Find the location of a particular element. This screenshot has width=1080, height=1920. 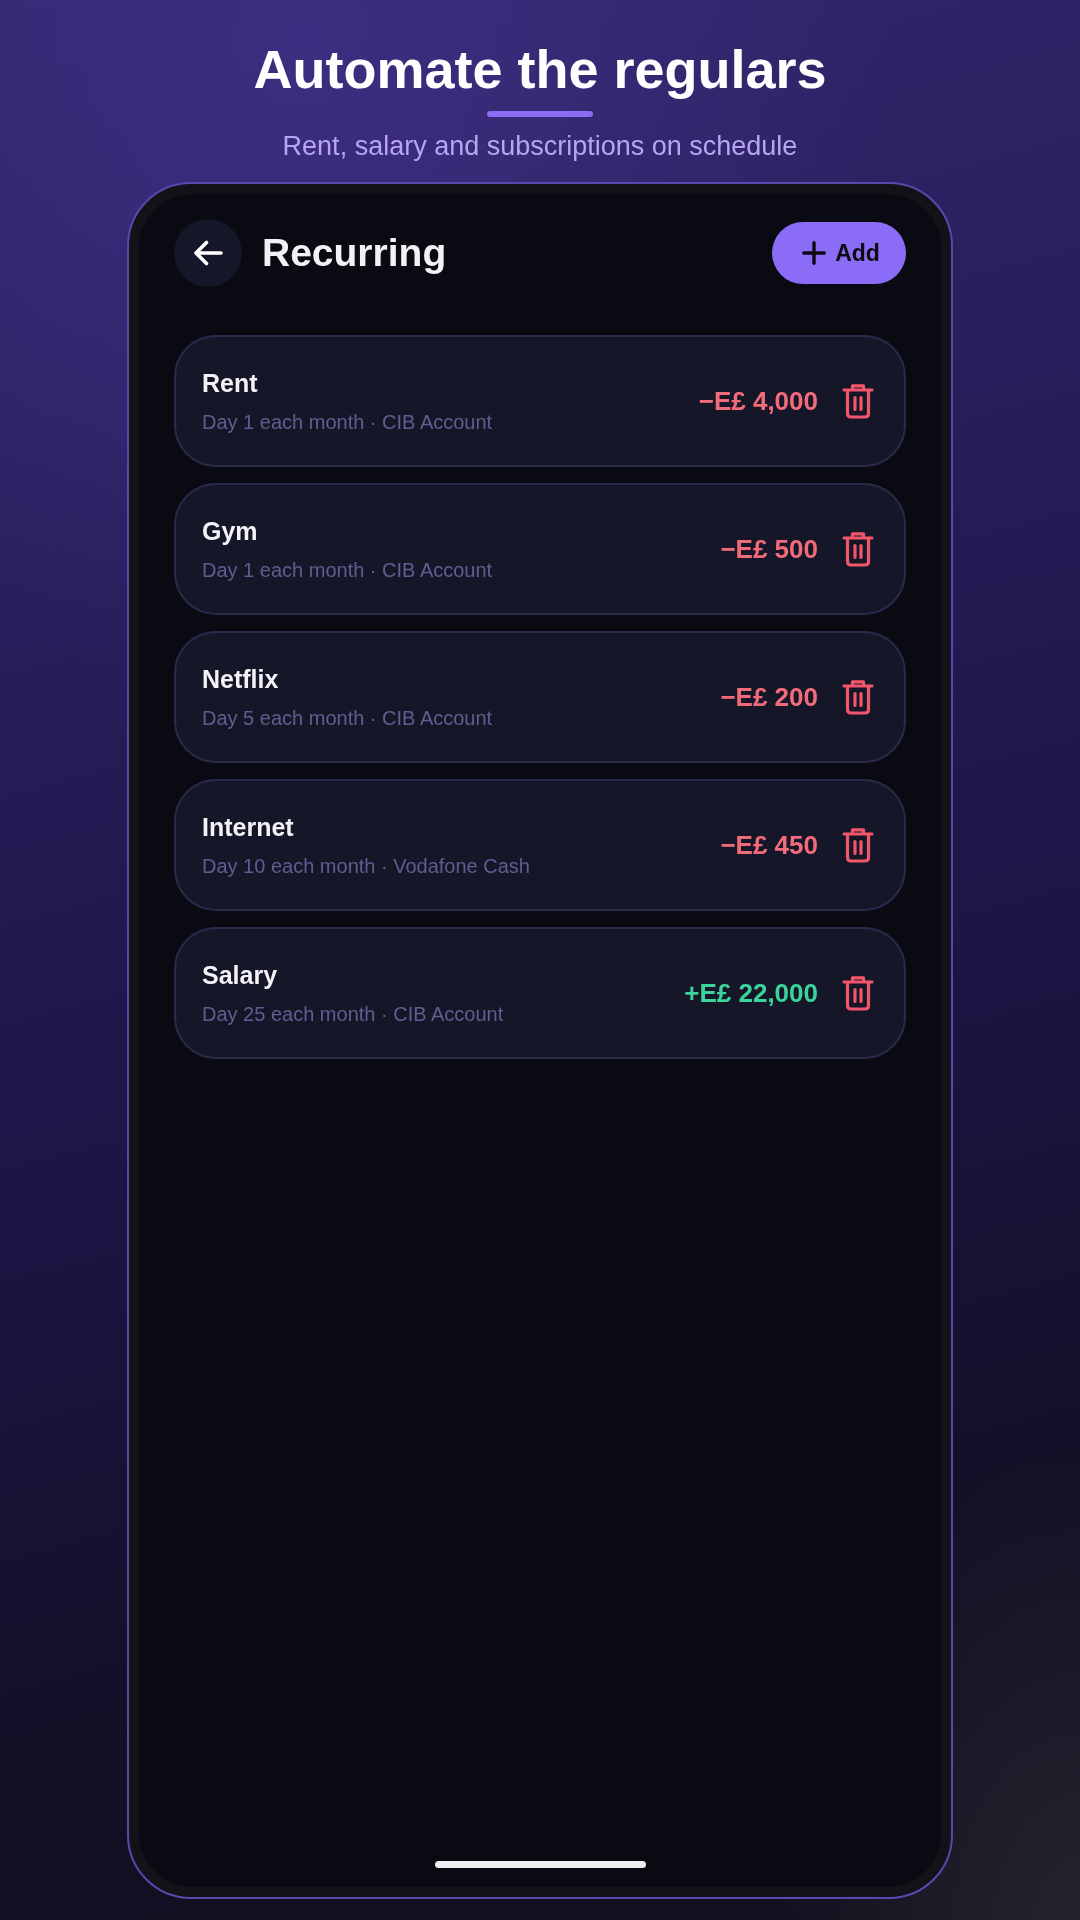

item-amount: −E£ 4,000 is located at coordinates (758, 401).